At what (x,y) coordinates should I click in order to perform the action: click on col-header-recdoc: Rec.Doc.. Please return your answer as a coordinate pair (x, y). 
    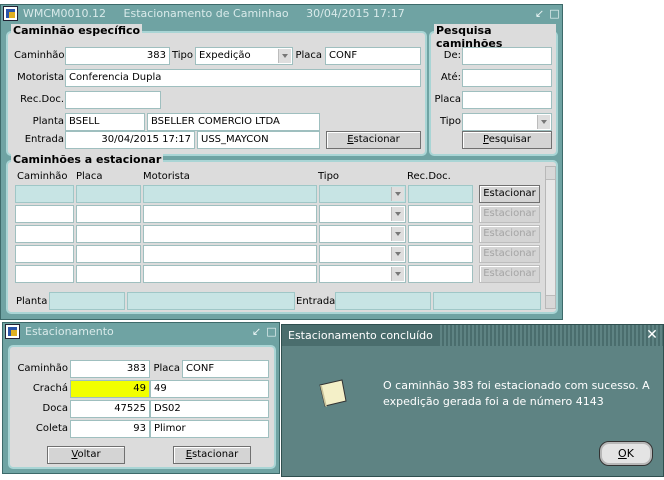
    Looking at the image, I should click on (429, 176).